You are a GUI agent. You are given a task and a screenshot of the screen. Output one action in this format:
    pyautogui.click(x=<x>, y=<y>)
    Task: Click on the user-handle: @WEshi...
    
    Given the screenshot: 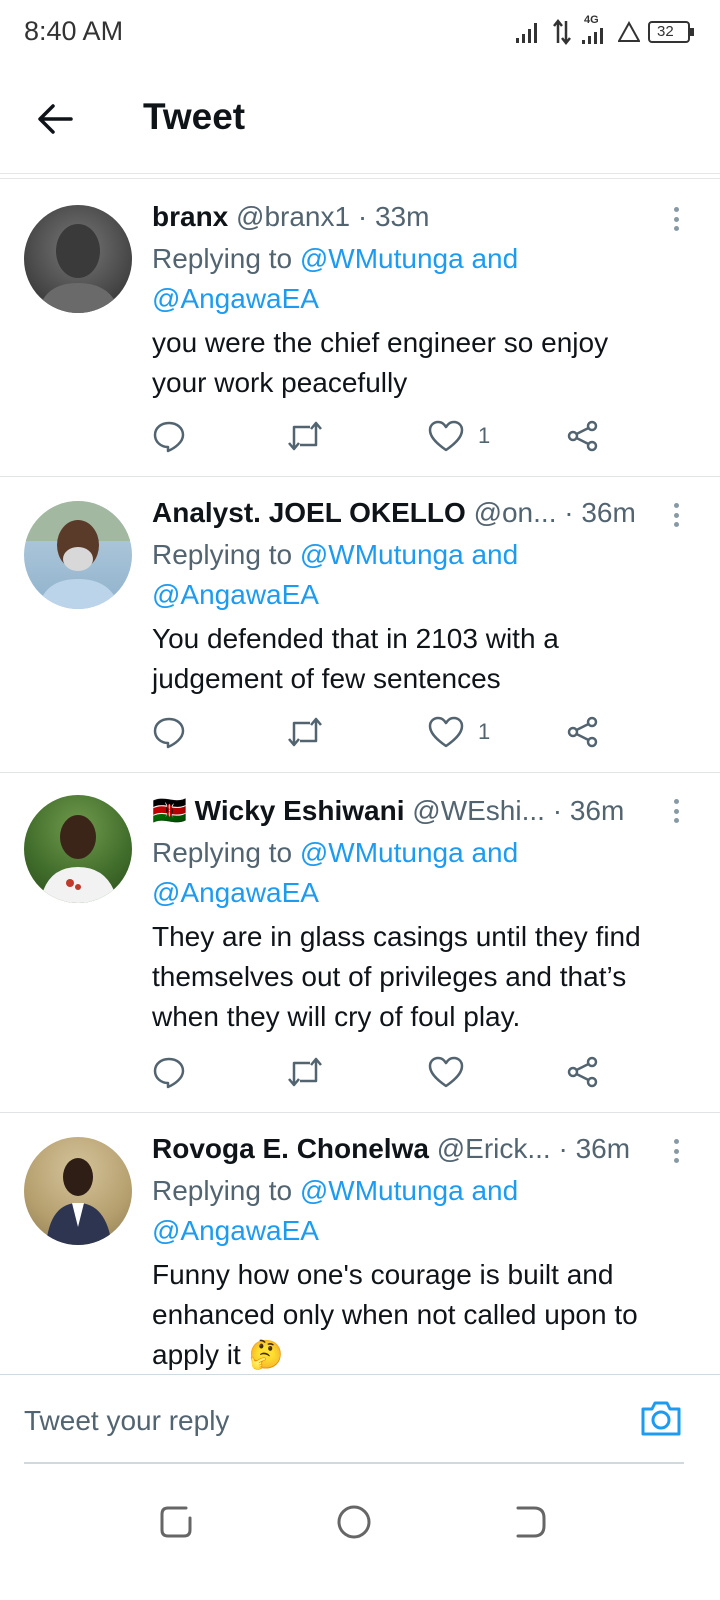 What is the action you would take?
    pyautogui.click(x=478, y=810)
    